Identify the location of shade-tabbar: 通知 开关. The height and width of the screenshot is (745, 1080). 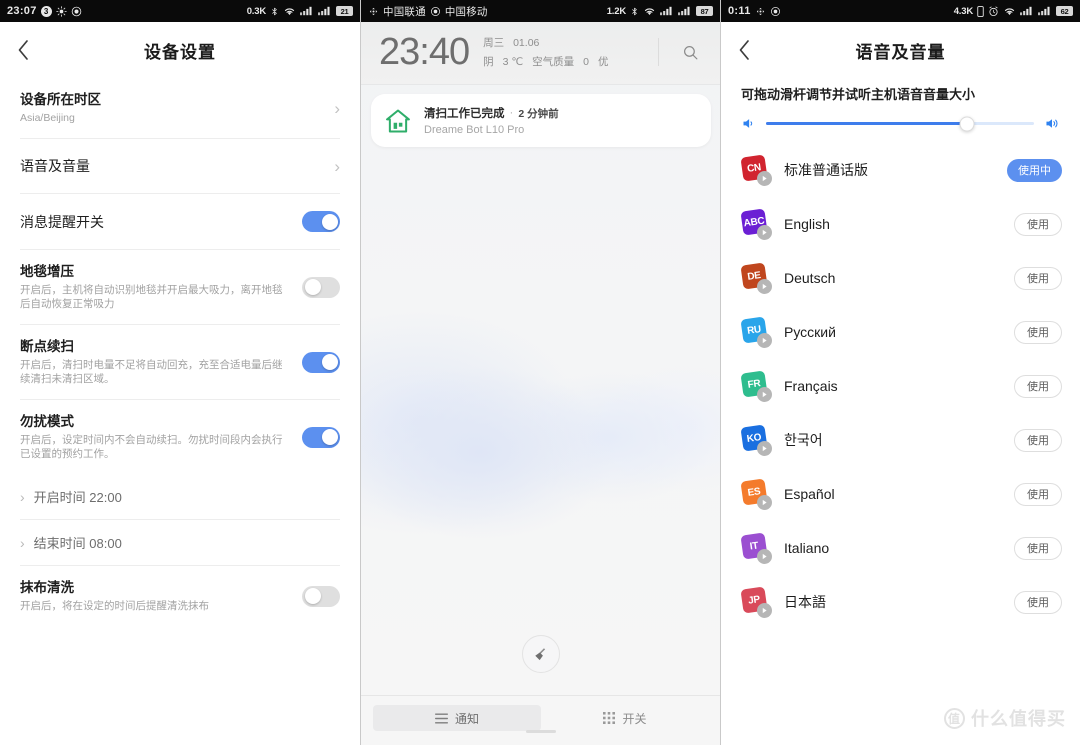
(540, 713).